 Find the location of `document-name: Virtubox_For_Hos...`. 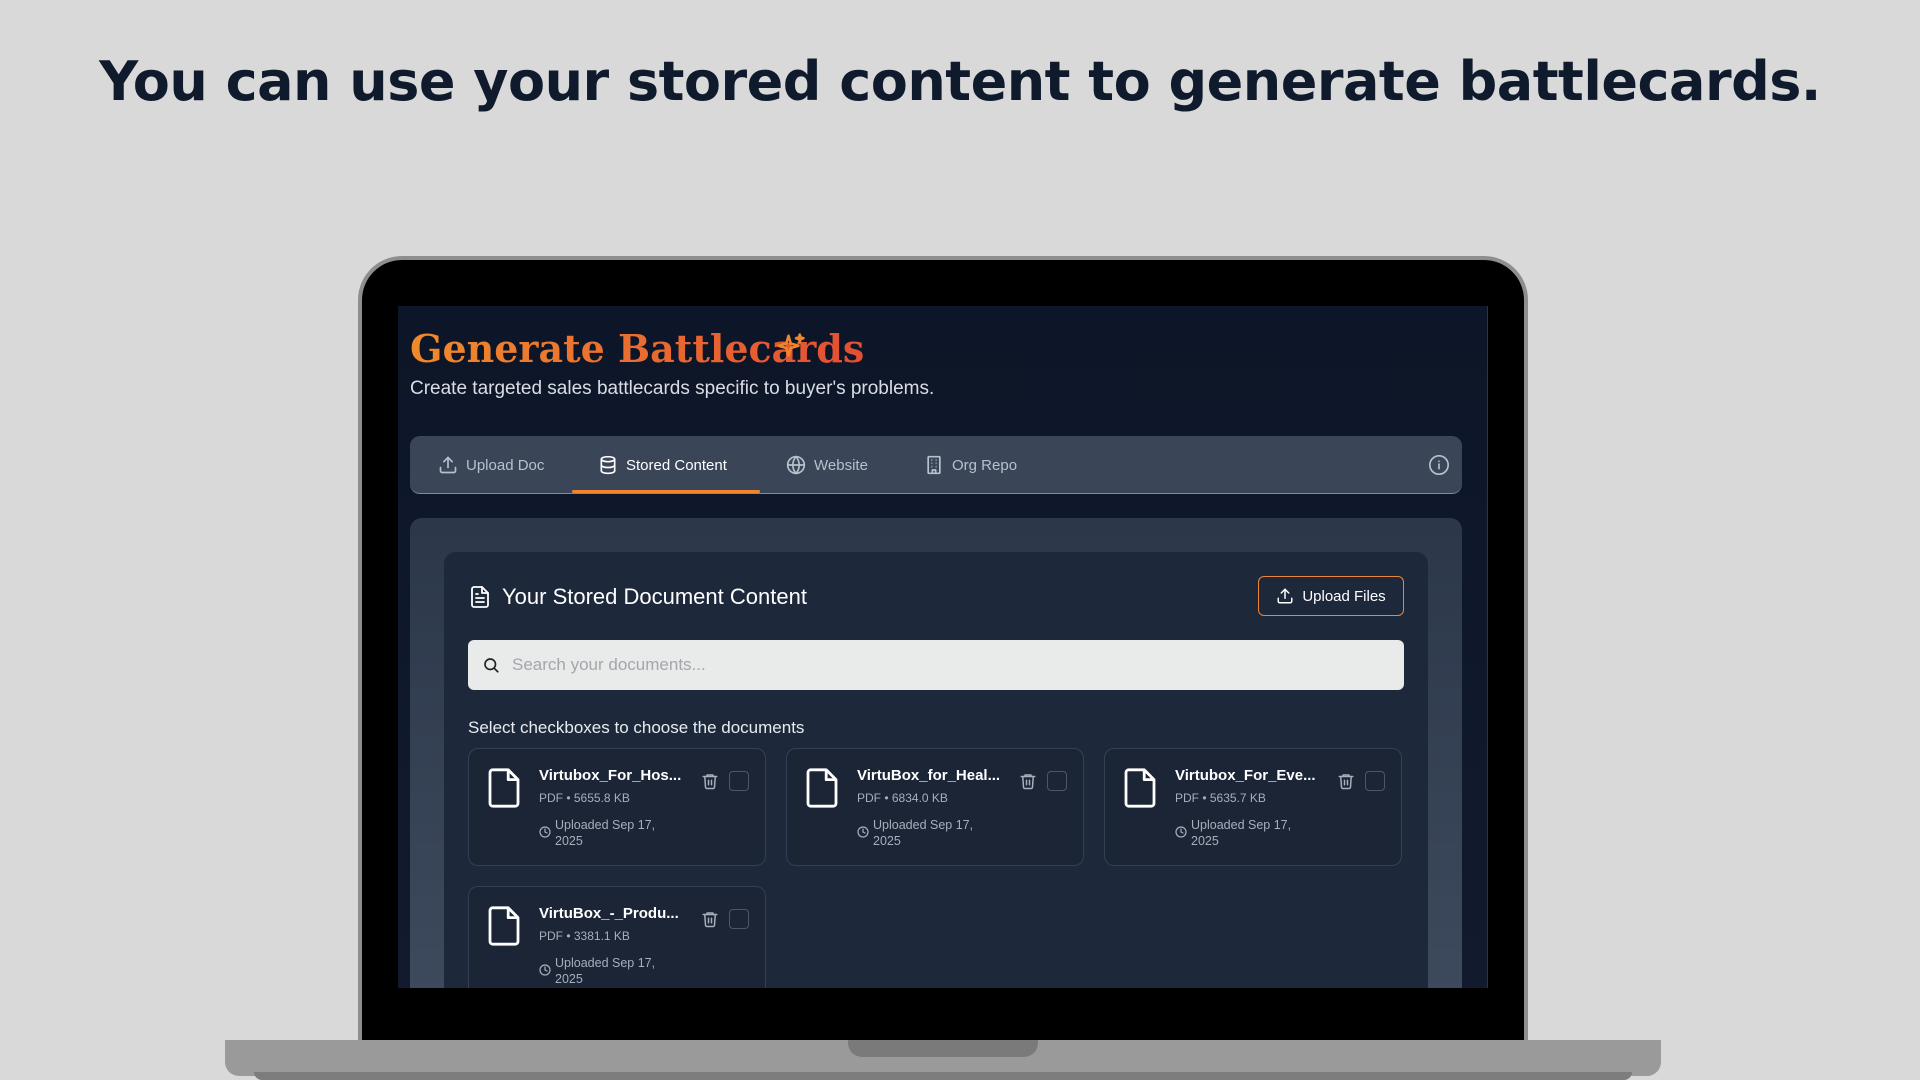

document-name: Virtubox_For_Hos... is located at coordinates (610, 775).